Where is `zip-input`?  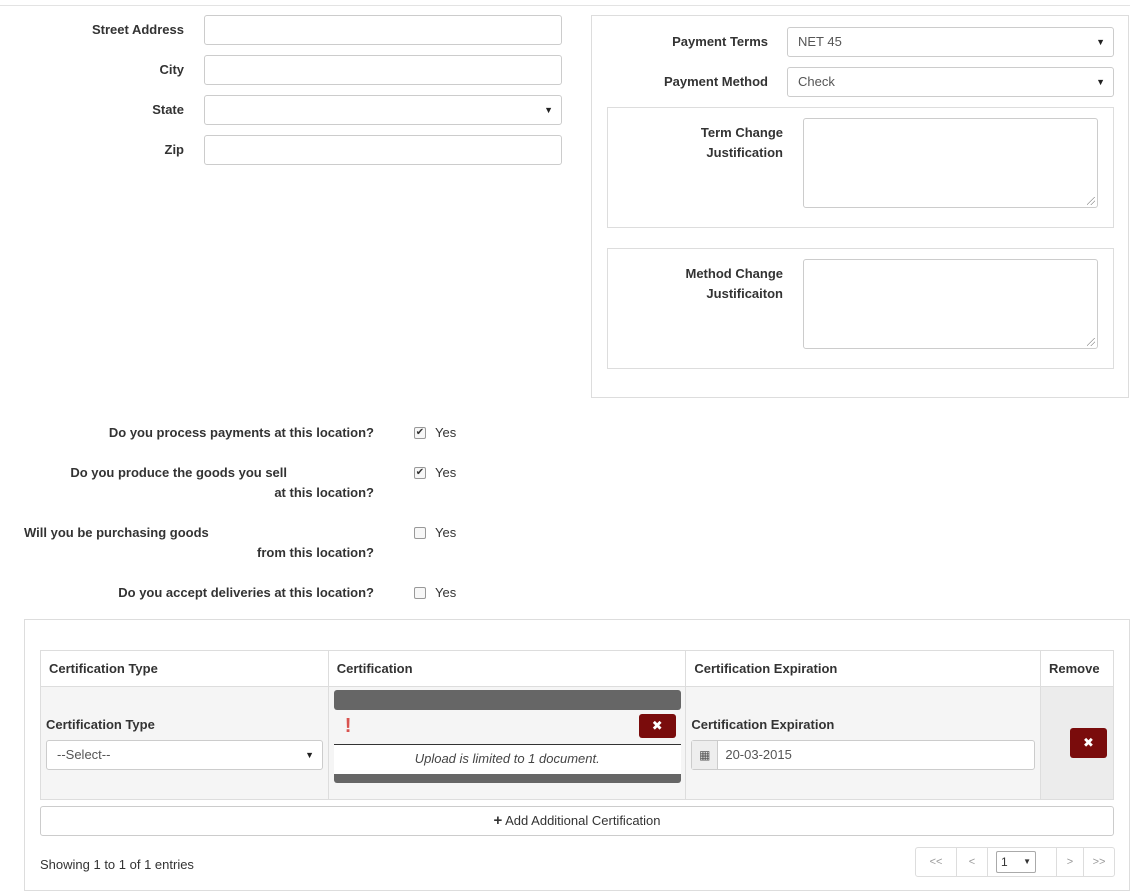
zip-input is located at coordinates (383, 150).